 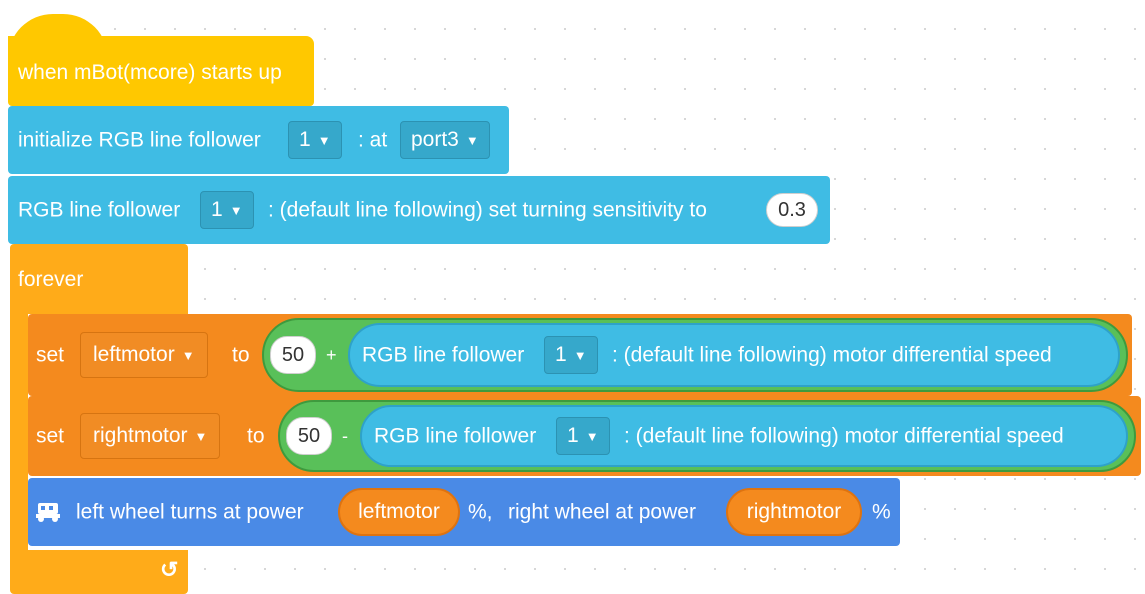 What do you see at coordinates (140, 435) in the screenshot?
I see `dropdown-value: rightmotor` at bounding box center [140, 435].